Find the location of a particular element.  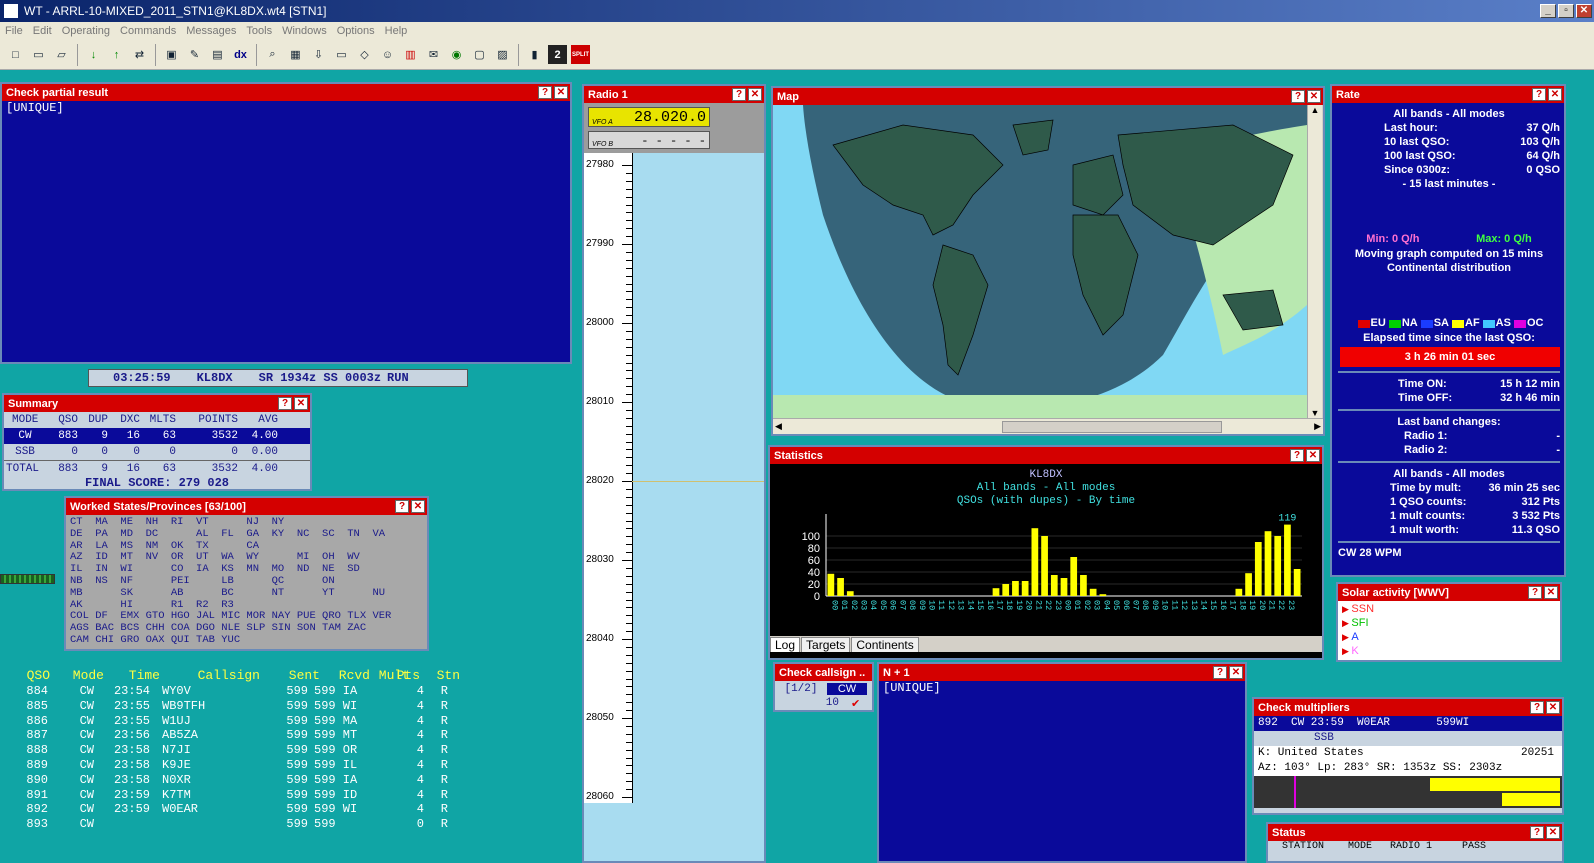

log-row: 884 CW 23:54 WY0V 599 599 IA 4 R is located at coordinates (290, 691).